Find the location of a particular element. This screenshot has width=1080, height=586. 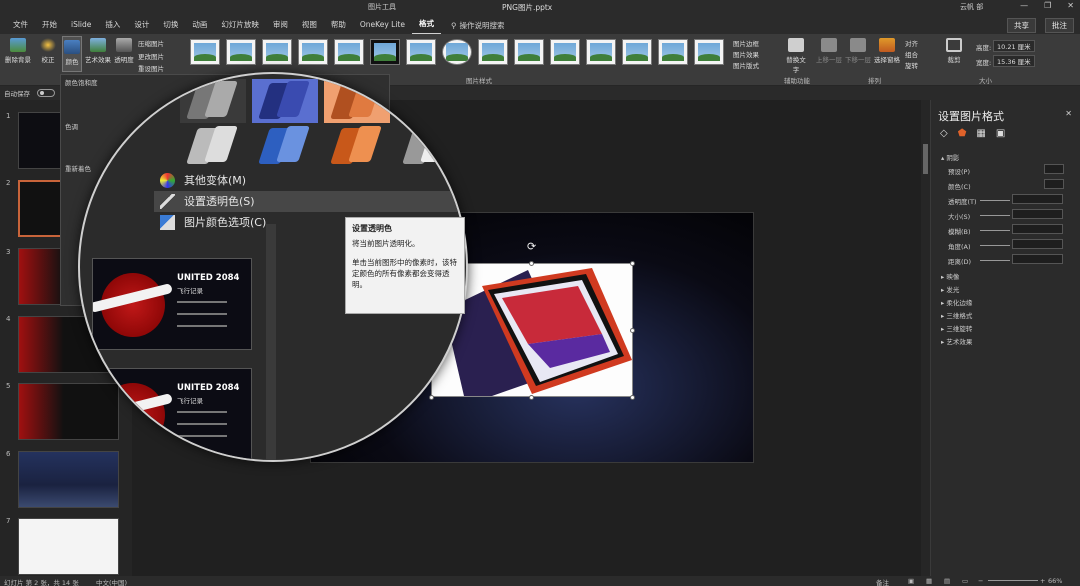

tab-islide: iSlide is located at coordinates (81, 25).